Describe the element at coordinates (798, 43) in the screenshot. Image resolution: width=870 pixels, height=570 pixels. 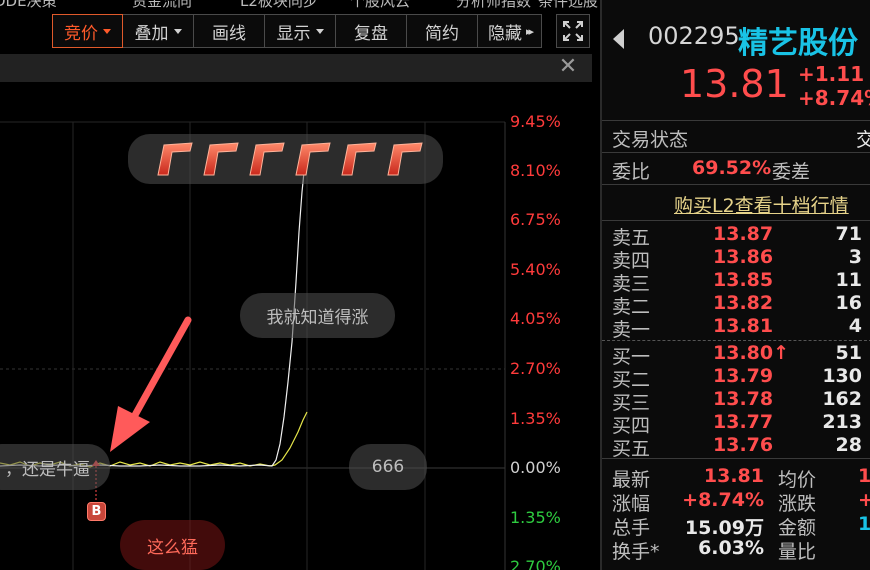
I see `stock-name: 精艺股份` at that location.